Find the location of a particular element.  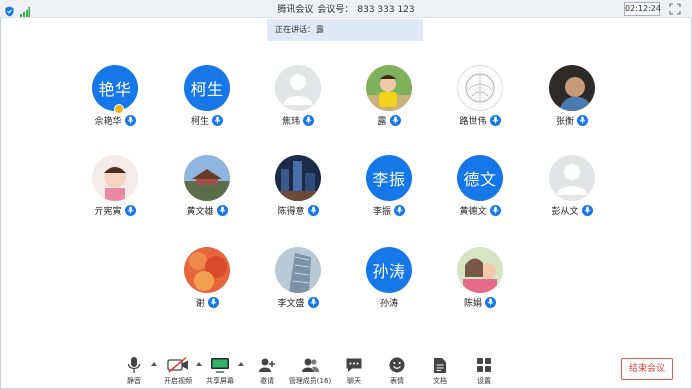

participant-tile: 陈得意 is located at coordinates (298, 186).